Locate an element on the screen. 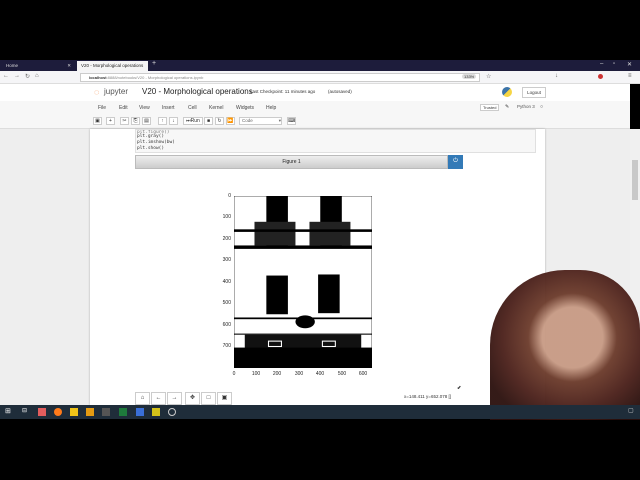 The width and height of the screenshot is (640, 480). move-up-icon: ↑ is located at coordinates (162, 121).